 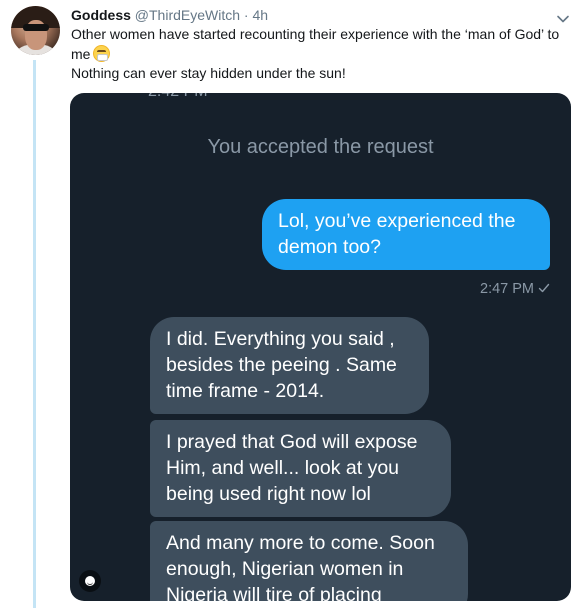 I want to click on tweet-timestamp: 4h, so click(x=260, y=15).